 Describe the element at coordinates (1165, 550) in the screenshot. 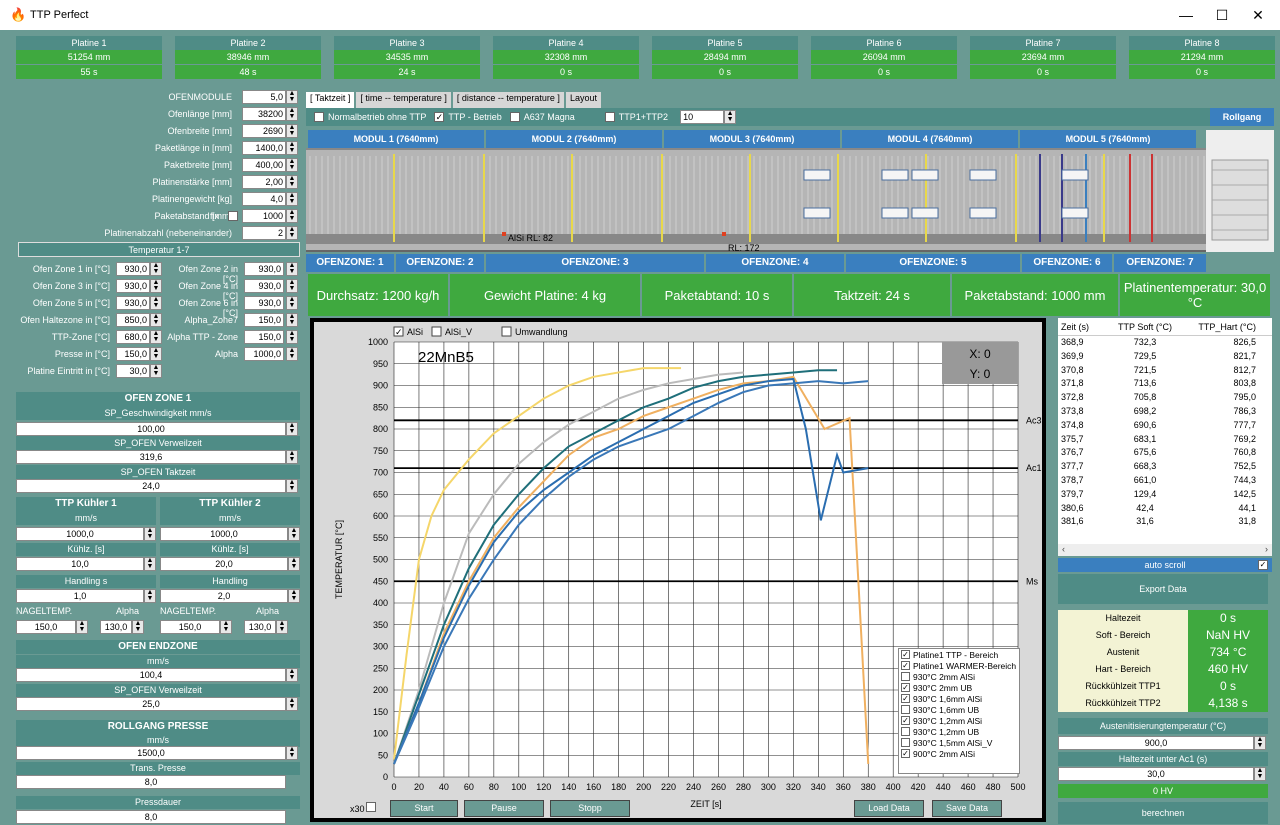

I see `table-hscrollbar: ‹ ›` at that location.